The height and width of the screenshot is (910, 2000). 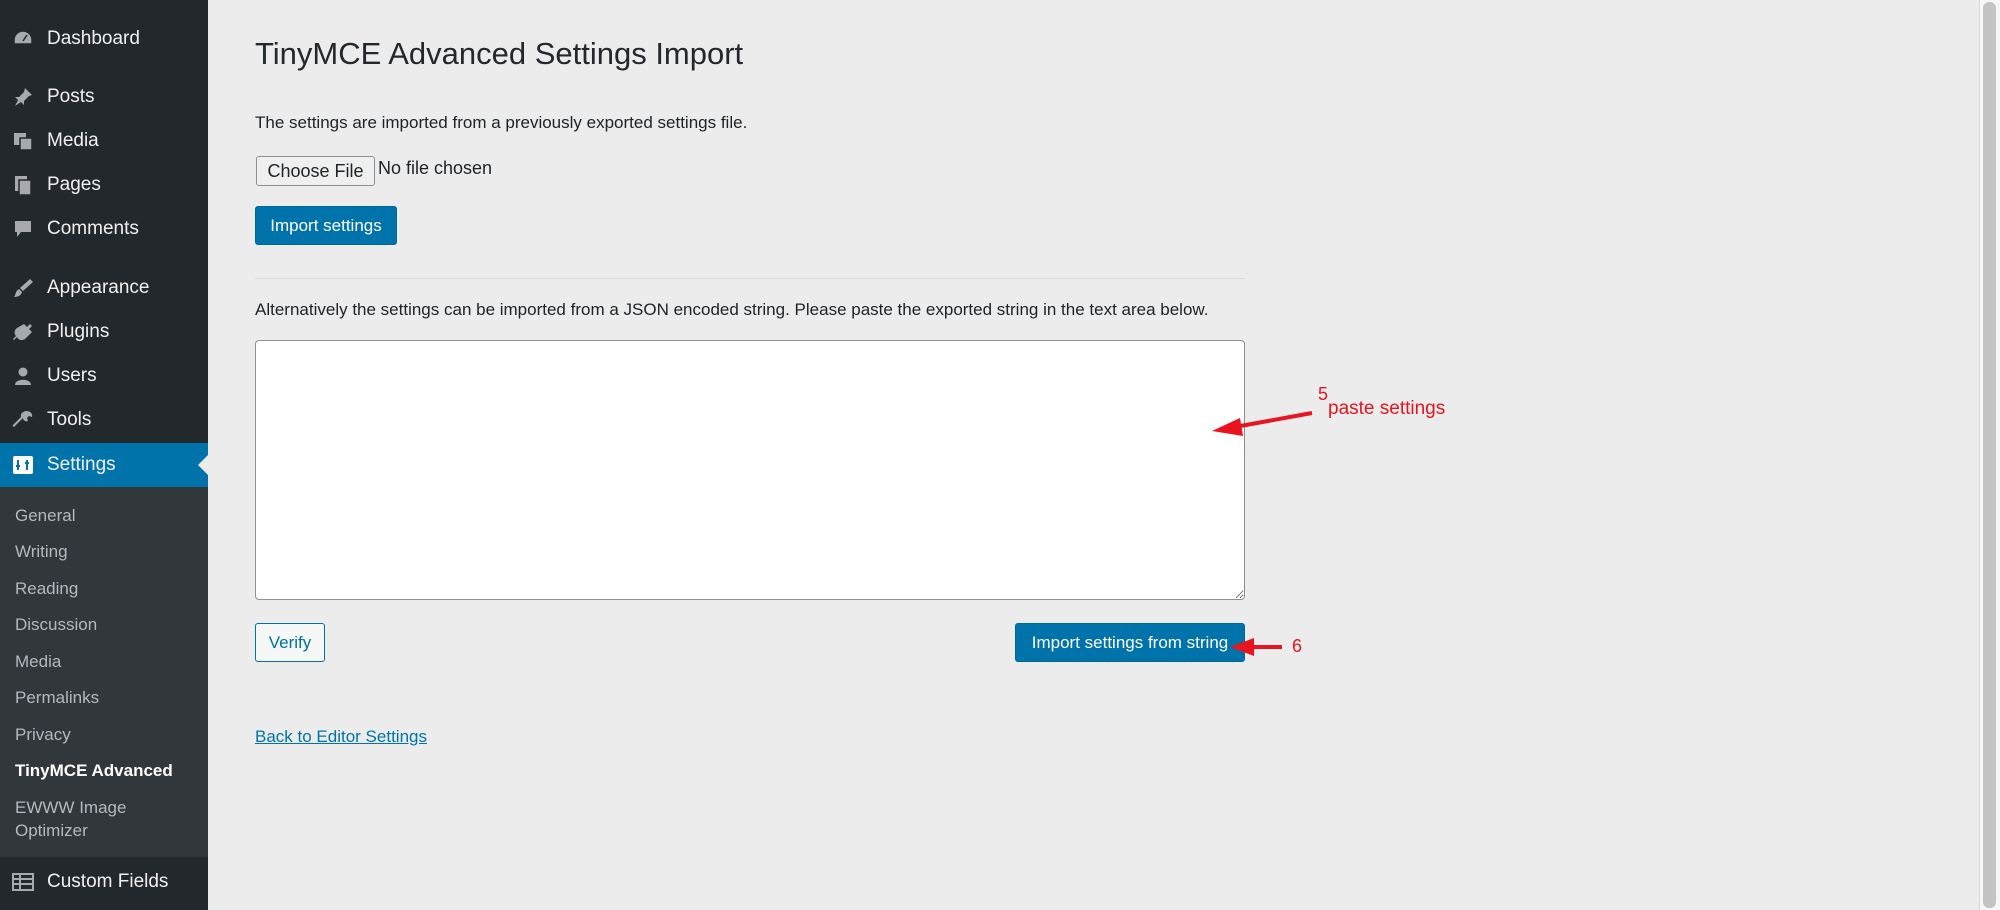 What do you see at coordinates (104, 141) in the screenshot?
I see `sidebar-item-media: Media` at bounding box center [104, 141].